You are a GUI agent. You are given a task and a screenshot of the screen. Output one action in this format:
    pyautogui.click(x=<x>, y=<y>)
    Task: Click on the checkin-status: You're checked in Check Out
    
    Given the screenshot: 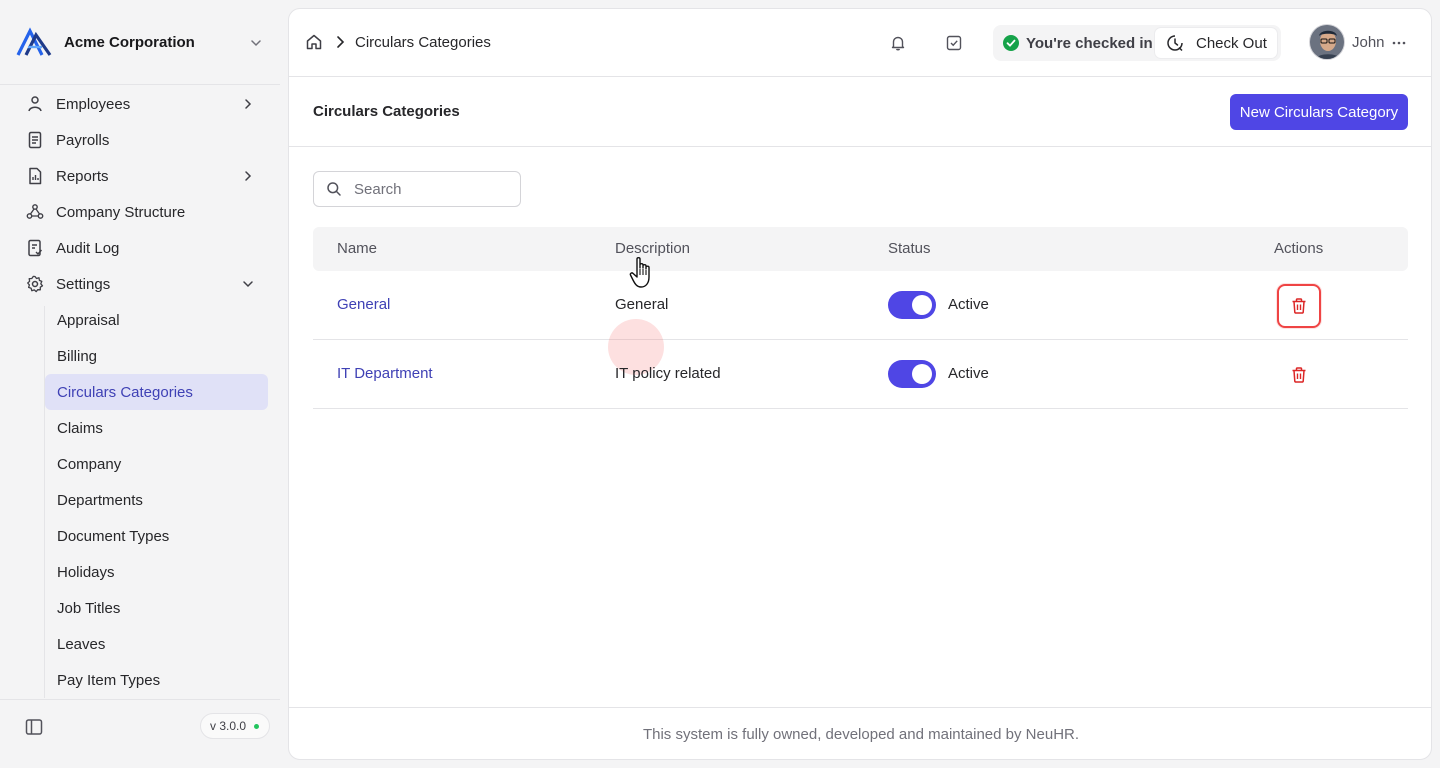 What is the action you would take?
    pyautogui.click(x=1137, y=43)
    